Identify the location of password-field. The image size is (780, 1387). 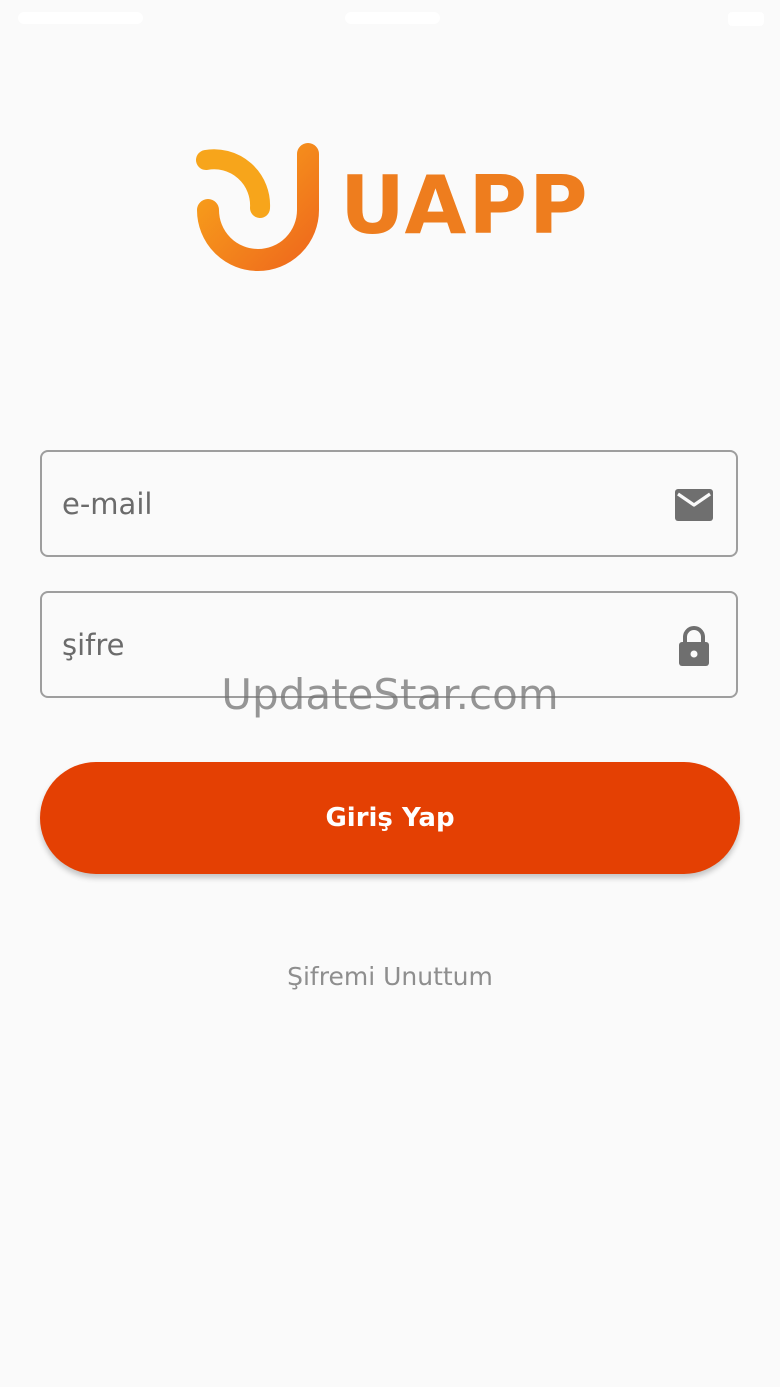
(389, 644).